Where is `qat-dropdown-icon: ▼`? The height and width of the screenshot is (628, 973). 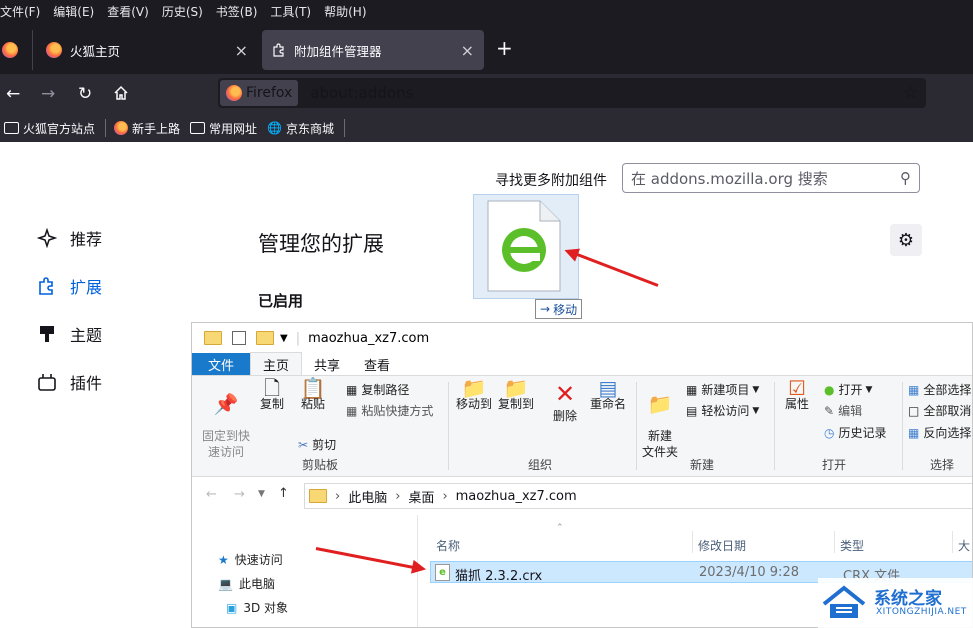 qat-dropdown-icon: ▼ is located at coordinates (284, 338).